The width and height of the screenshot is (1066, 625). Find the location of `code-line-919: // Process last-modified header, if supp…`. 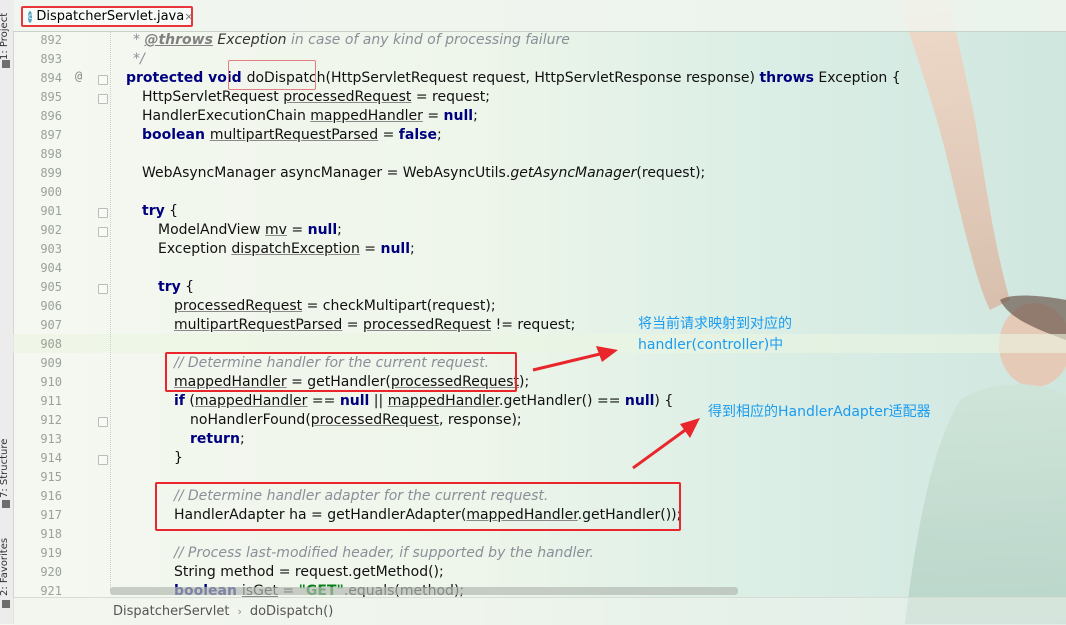

code-line-919: // Process last-modified header, if supp… is located at coordinates (384, 553).